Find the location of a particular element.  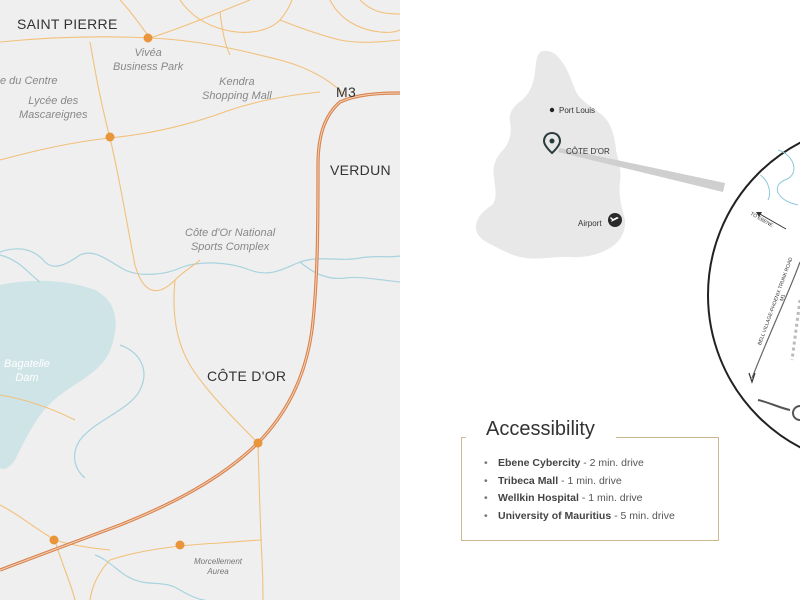

label-sports-complex: Côte d'Or National Sports Complex is located at coordinates (230, 240).